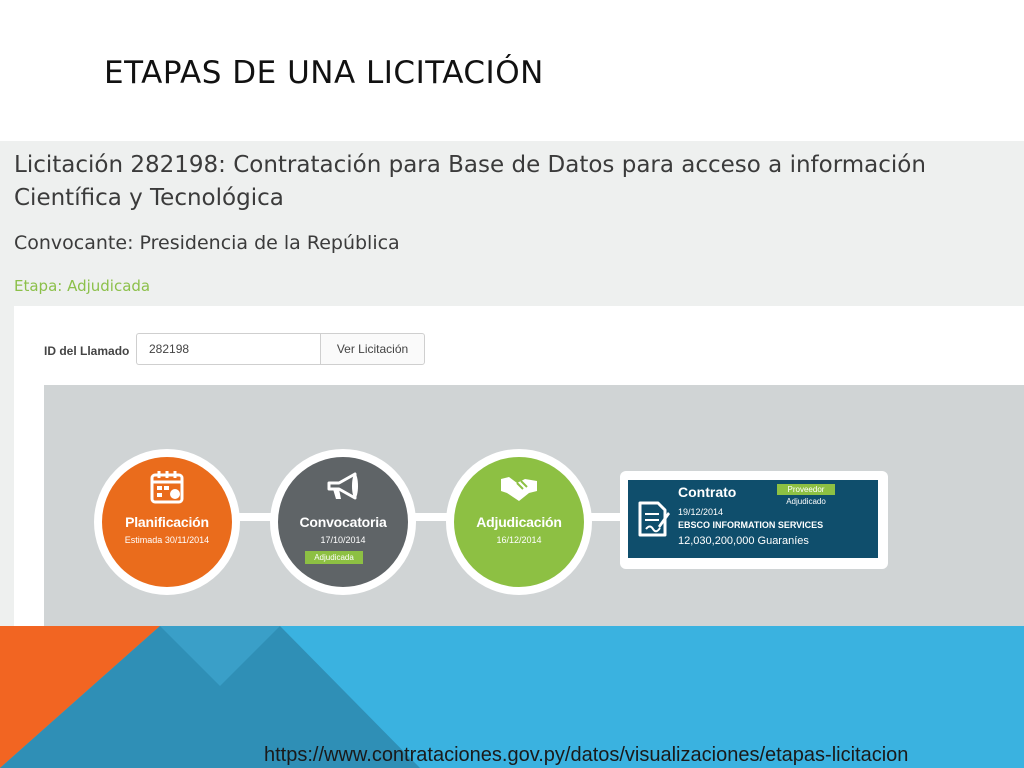 The image size is (1024, 768). I want to click on stage-name: Planificación, so click(167, 522).